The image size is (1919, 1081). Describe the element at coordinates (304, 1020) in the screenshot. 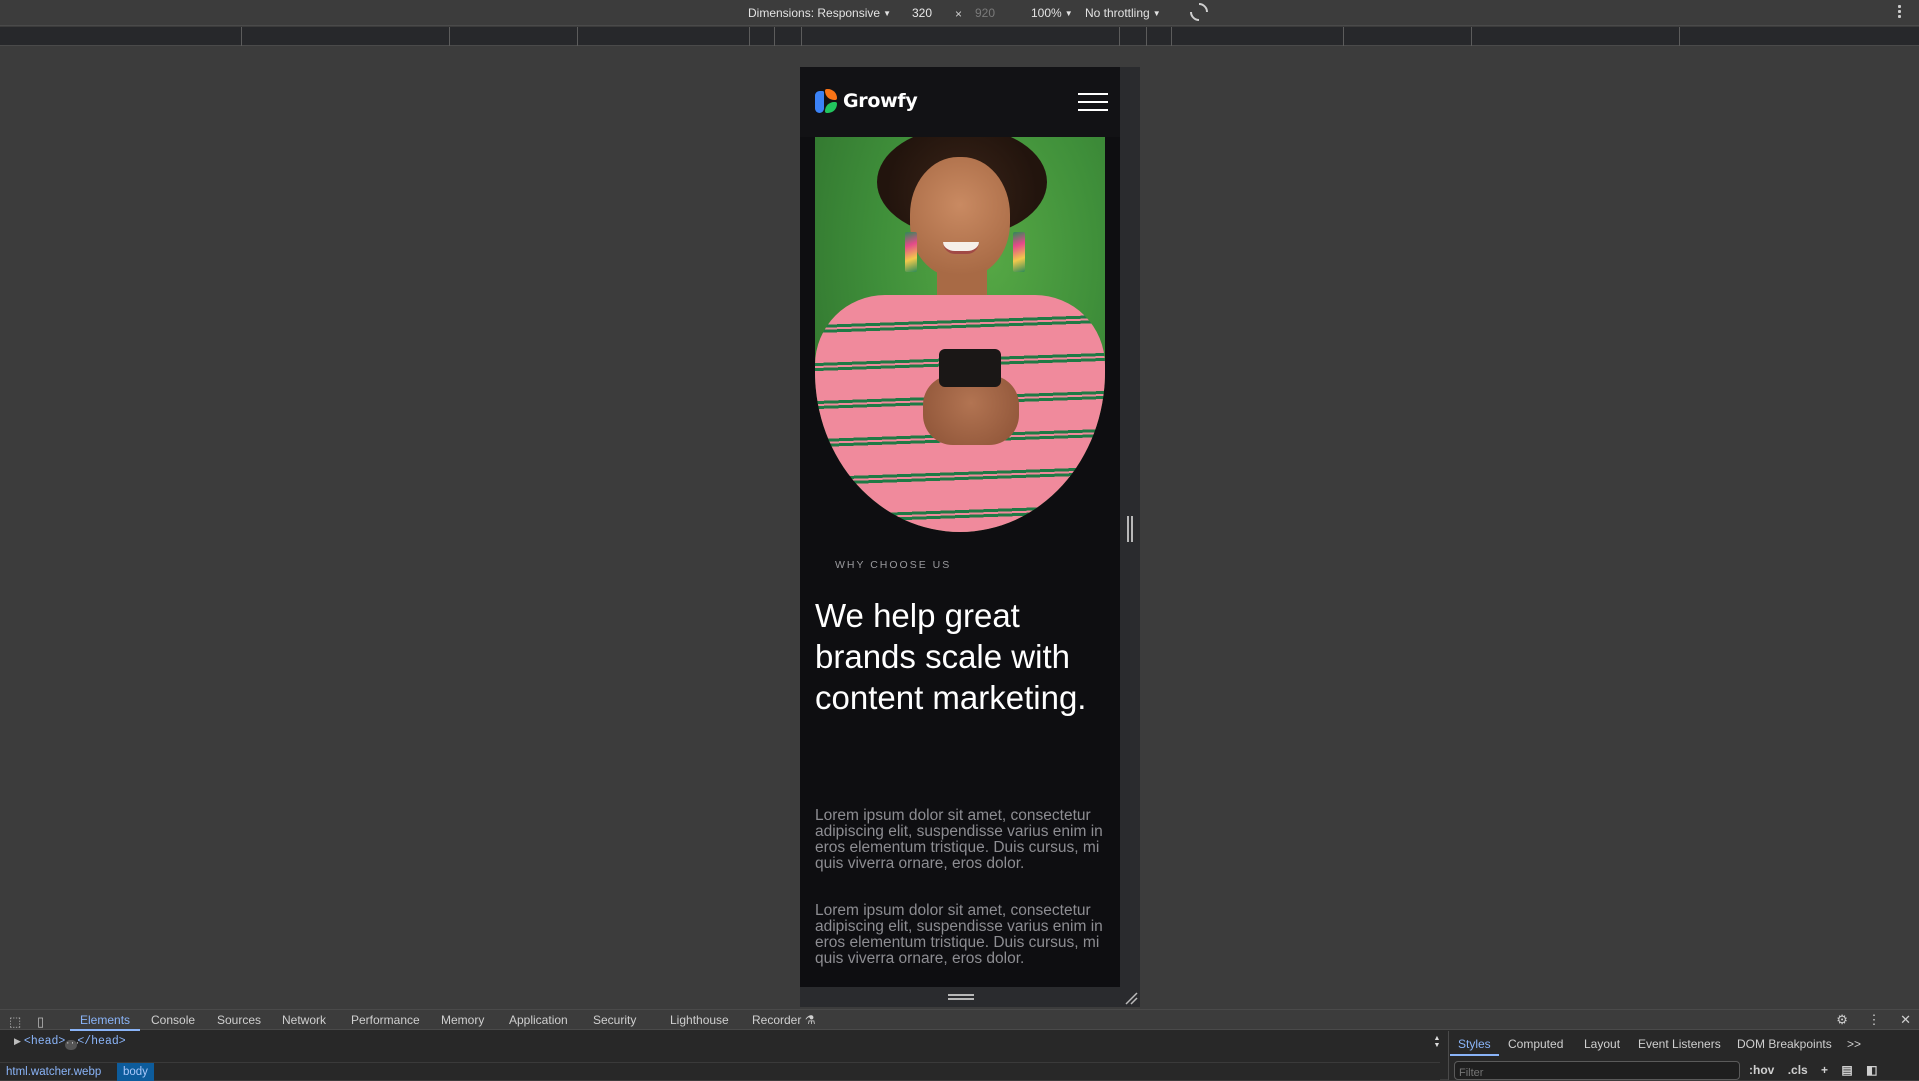

I see `tab-network: Network` at that location.